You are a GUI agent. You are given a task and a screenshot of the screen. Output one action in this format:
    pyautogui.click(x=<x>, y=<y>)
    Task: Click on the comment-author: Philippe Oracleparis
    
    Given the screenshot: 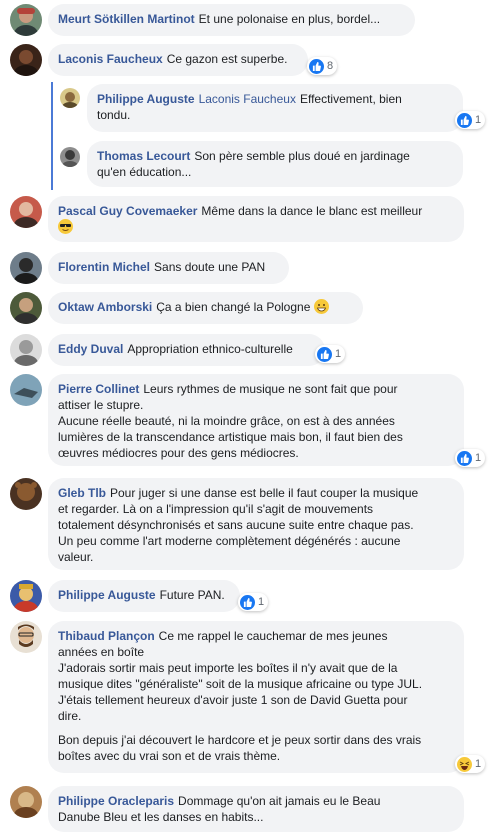 What is the action you would take?
    pyautogui.click(x=116, y=801)
    